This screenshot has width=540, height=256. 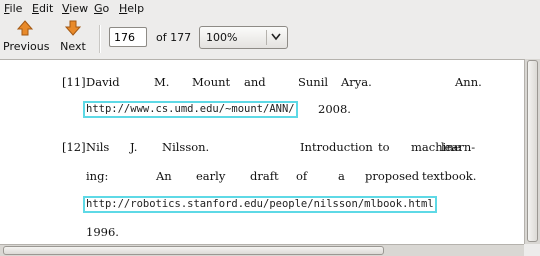 I want to click on menu-file: File, so click(x=13, y=8).